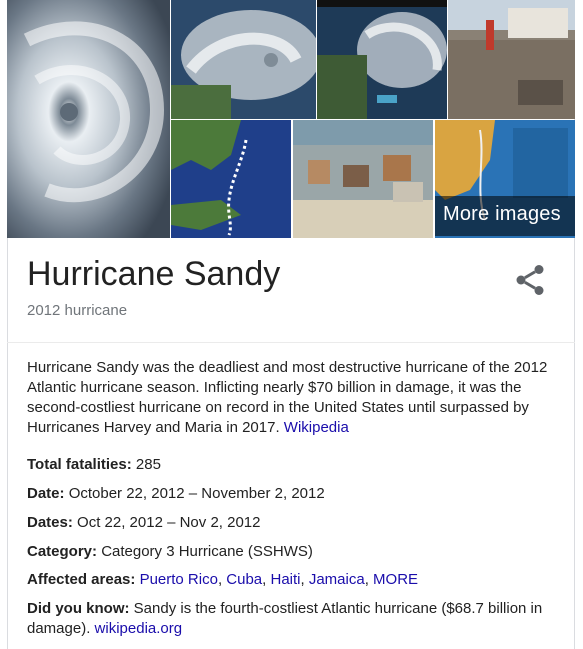 This screenshot has width=583, height=649. What do you see at coordinates (316, 427) in the screenshot?
I see `wikipedia-link: Wikipedia` at bounding box center [316, 427].